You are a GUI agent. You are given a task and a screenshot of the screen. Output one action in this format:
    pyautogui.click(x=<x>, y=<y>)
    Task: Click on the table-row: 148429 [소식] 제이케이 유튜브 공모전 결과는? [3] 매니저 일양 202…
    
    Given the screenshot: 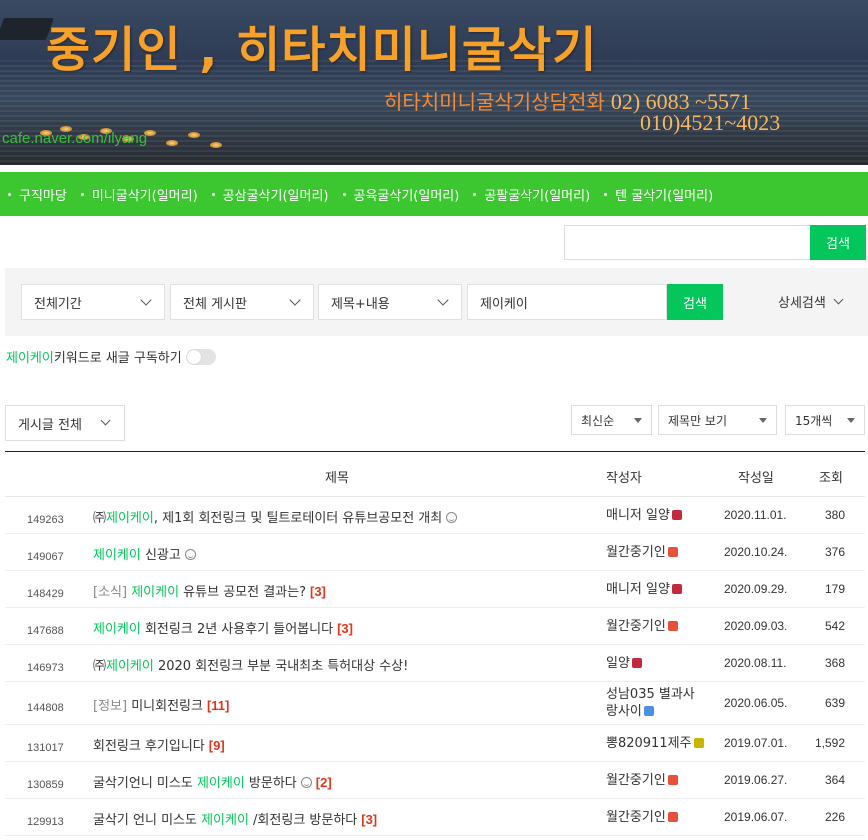 What is the action you would take?
    pyautogui.click(x=435, y=589)
    